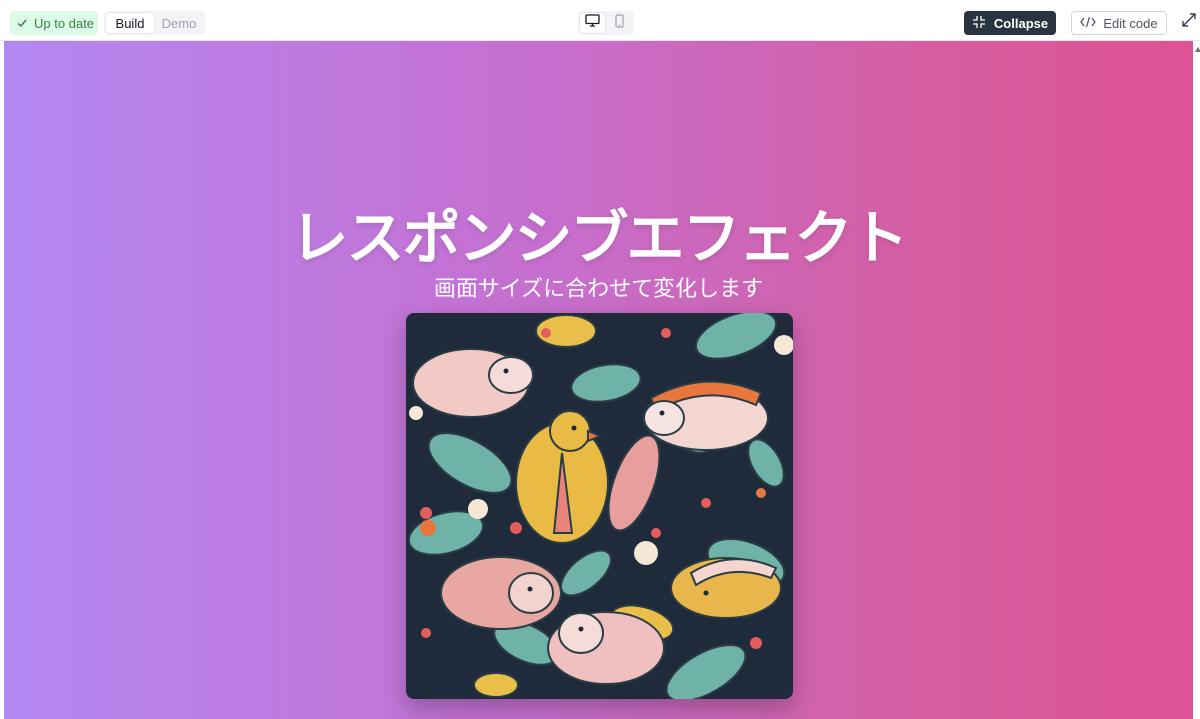  I want to click on hero-title: レスポンシブエフェクト, so click(599, 238).